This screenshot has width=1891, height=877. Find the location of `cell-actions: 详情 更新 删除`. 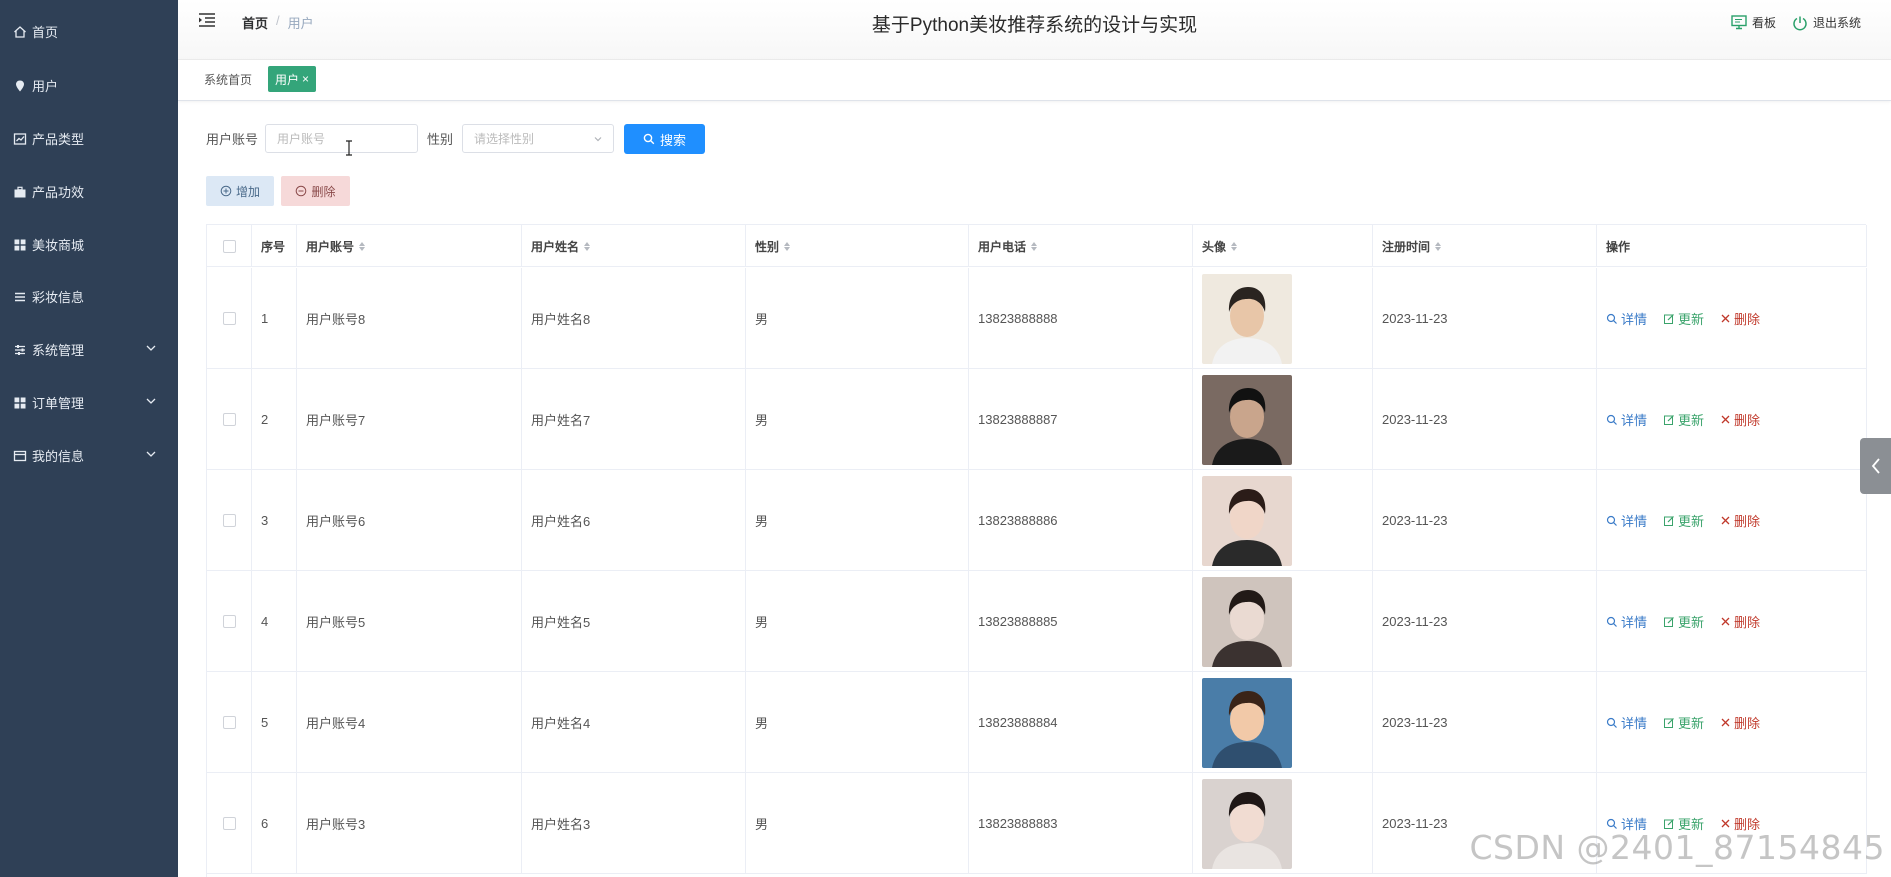

cell-actions: 详情 更新 删除 is located at coordinates (1732, 419).